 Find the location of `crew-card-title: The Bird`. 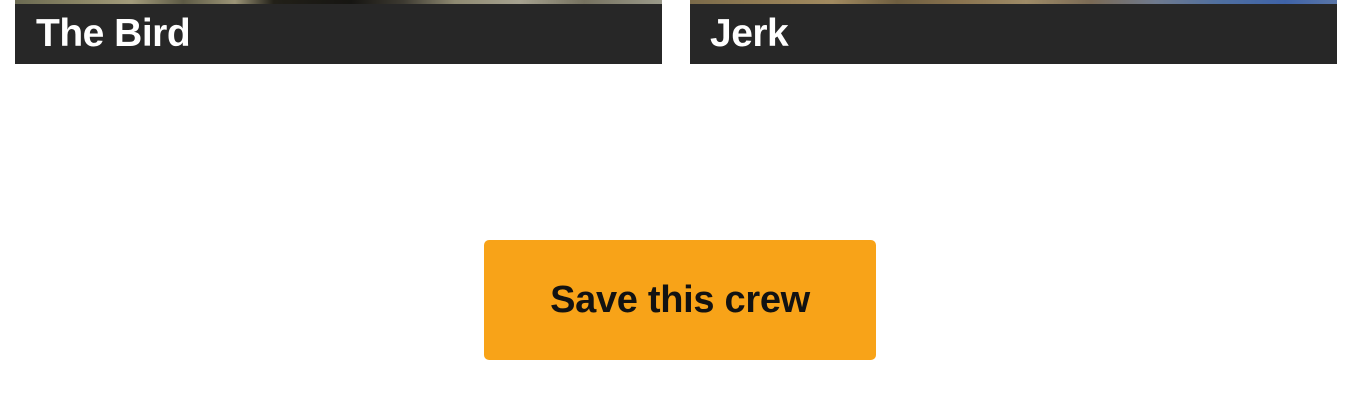

crew-card-title: The Bird is located at coordinates (113, 33).